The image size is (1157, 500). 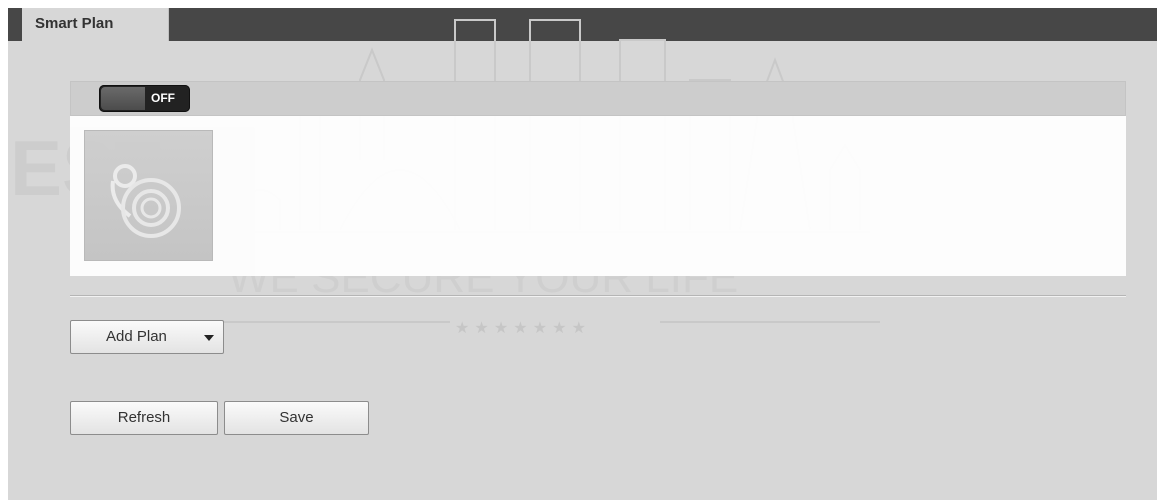 I want to click on toggle-knob, so click(x=123, y=98).